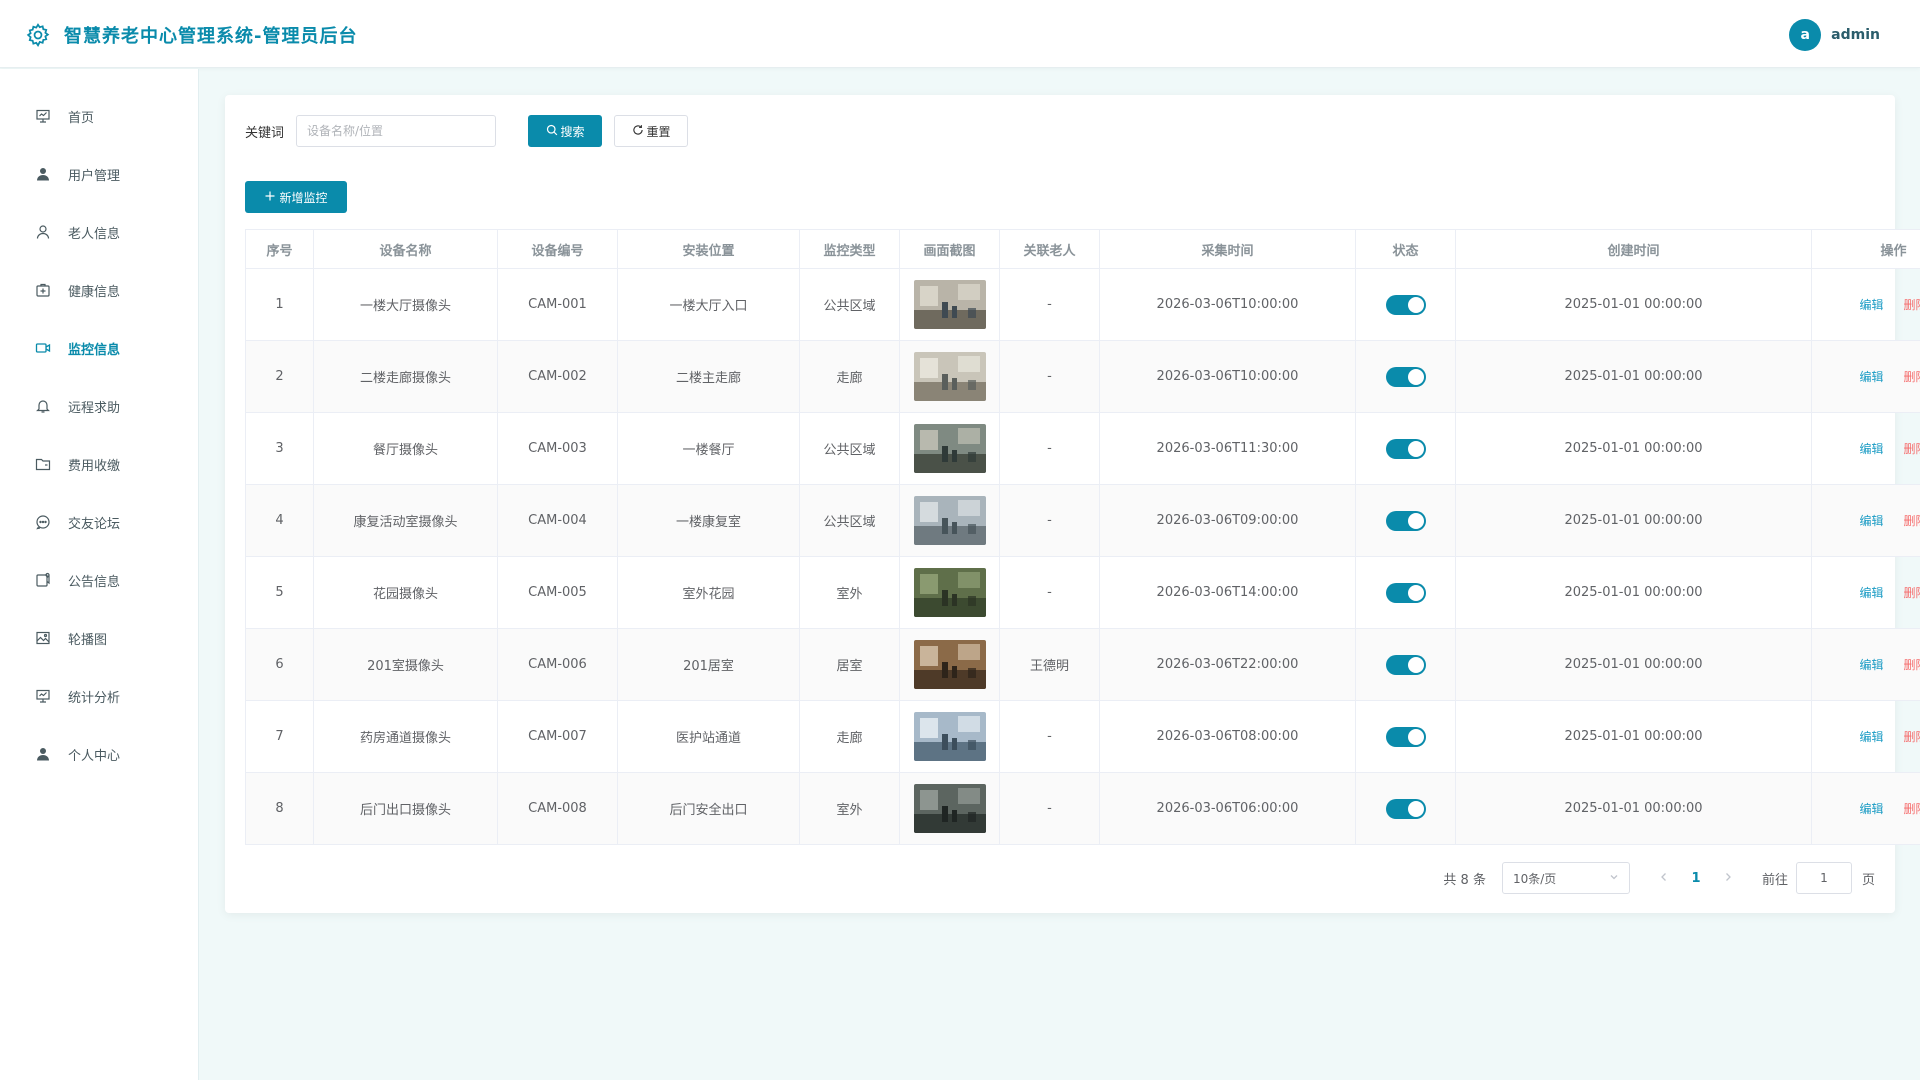 The image size is (1920, 1080). What do you see at coordinates (99, 638) in the screenshot?
I see `sidebar-item-9: 轮播图` at bounding box center [99, 638].